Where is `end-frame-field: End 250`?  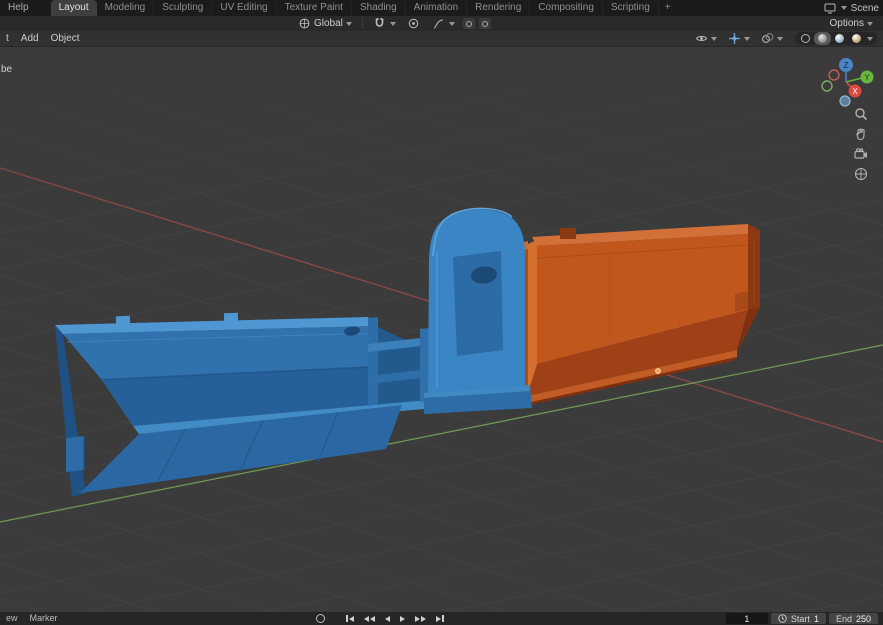
end-frame-field: End 250 is located at coordinates (853, 618).